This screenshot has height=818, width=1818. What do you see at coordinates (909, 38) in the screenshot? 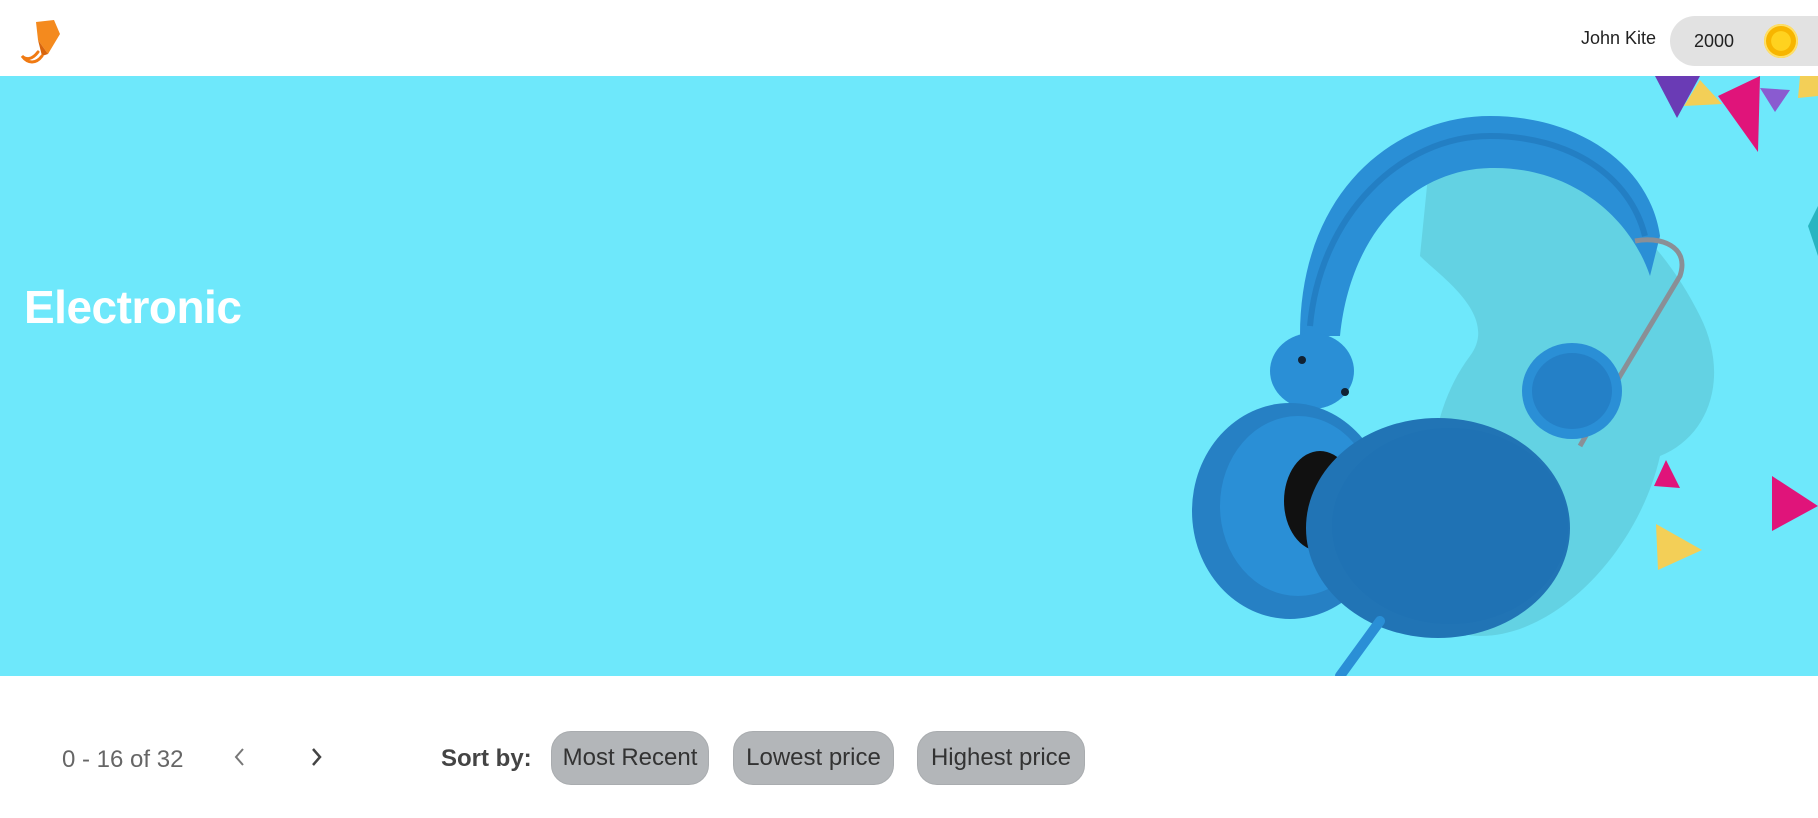
I see `top-bar: John Kite 2000` at bounding box center [909, 38].